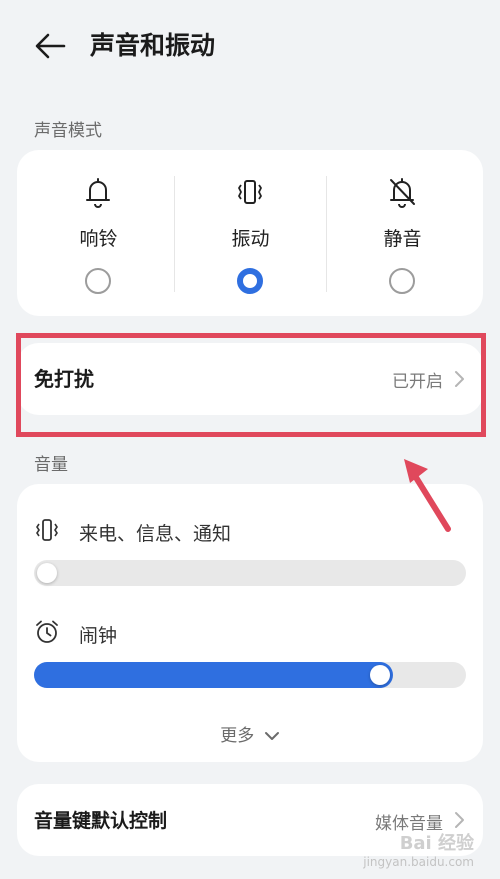 This screenshot has height=879, width=500. I want to click on more-button: 更多, so click(250, 733).